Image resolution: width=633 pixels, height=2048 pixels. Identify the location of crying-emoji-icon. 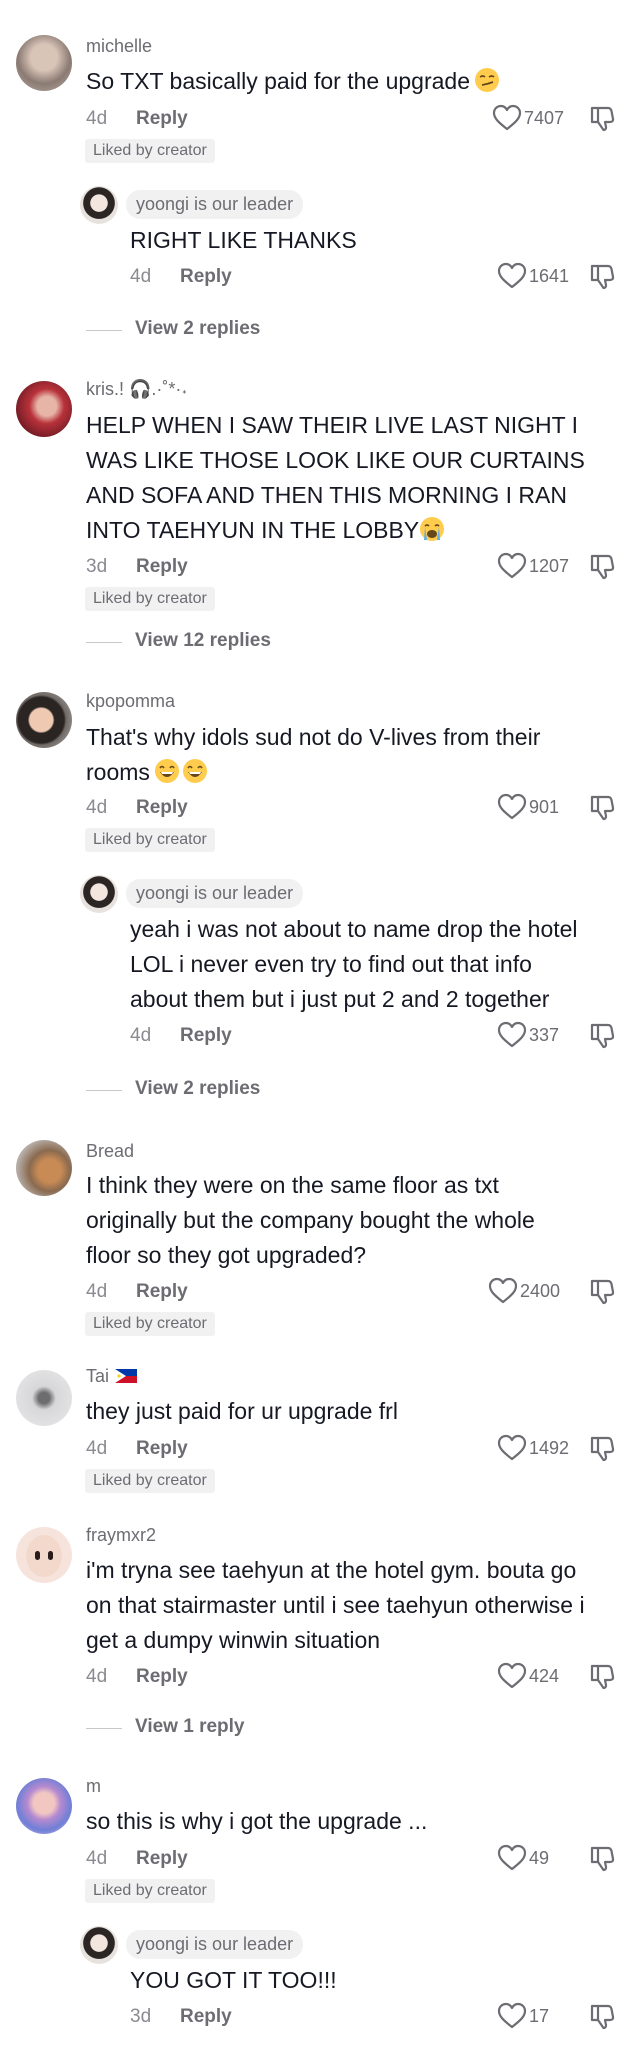
(432, 529).